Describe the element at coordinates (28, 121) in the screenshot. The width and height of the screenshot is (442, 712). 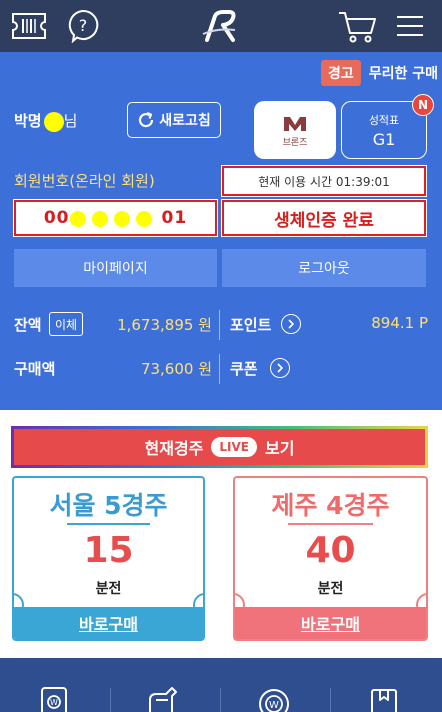
I see `user-name-visible: 박명` at that location.